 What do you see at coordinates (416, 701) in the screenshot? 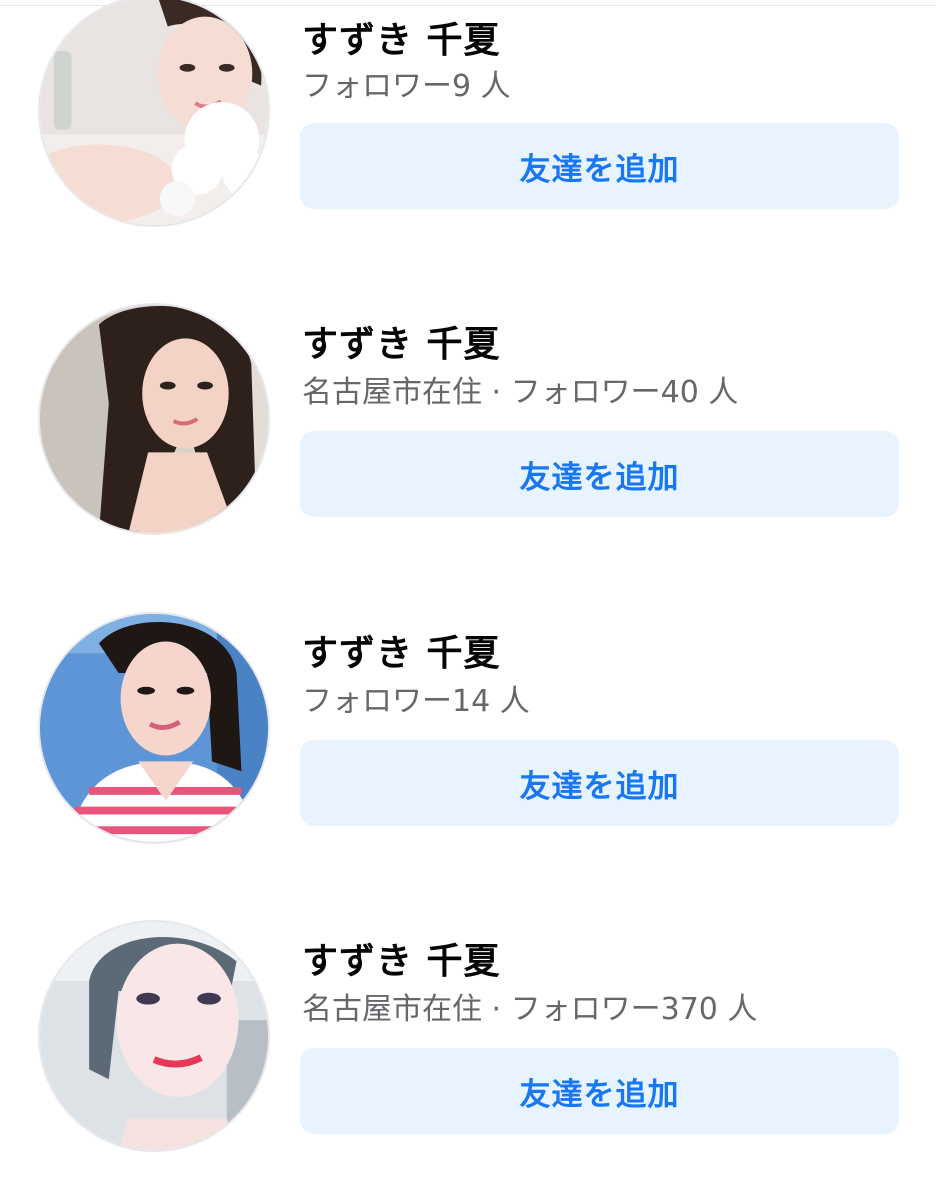
I see `person-subtitle: フォロワー14 人` at bounding box center [416, 701].